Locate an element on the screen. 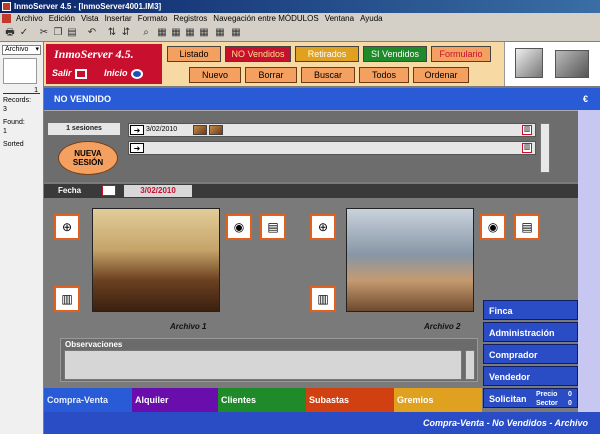 The width and height of the screenshot is (600, 434). menu-insertar: Insertar is located at coordinates (118, 19).